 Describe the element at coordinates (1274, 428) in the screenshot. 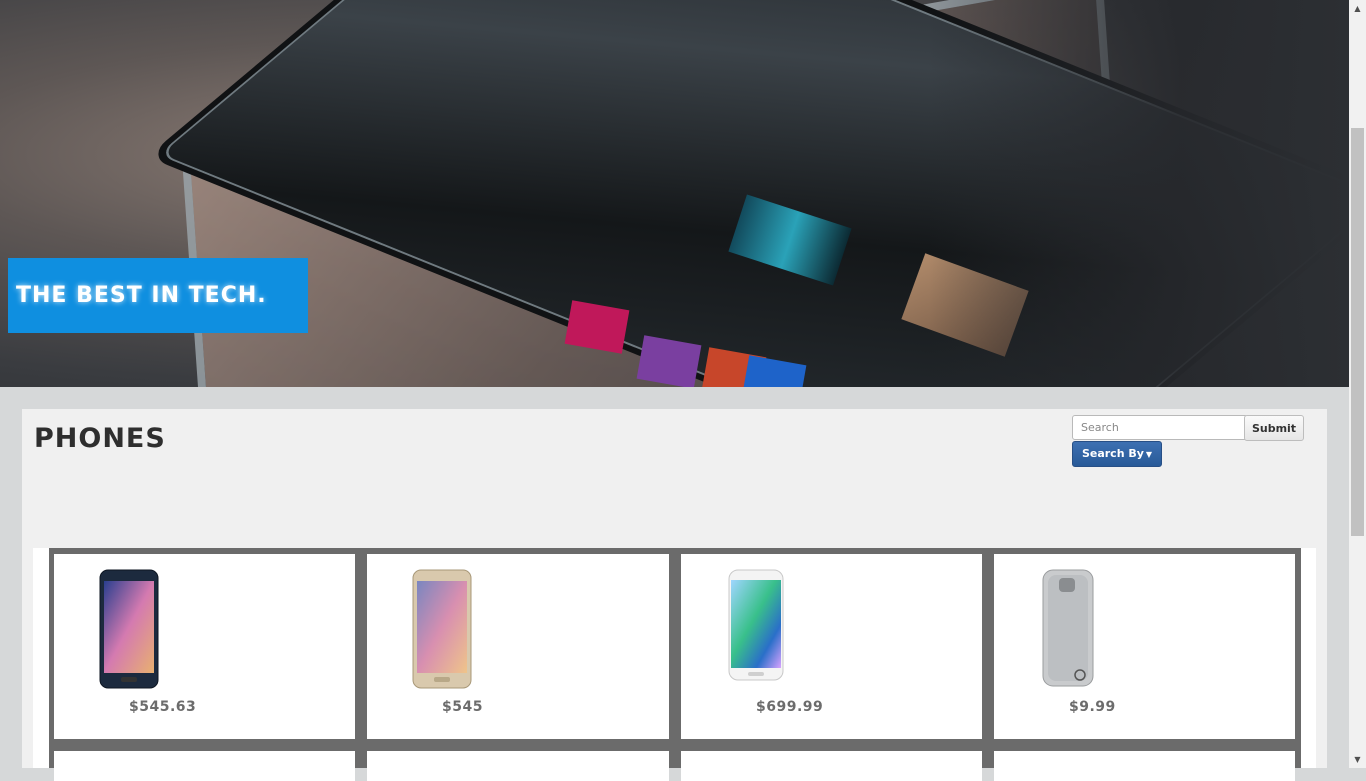

I see `submit-button: Submit` at that location.